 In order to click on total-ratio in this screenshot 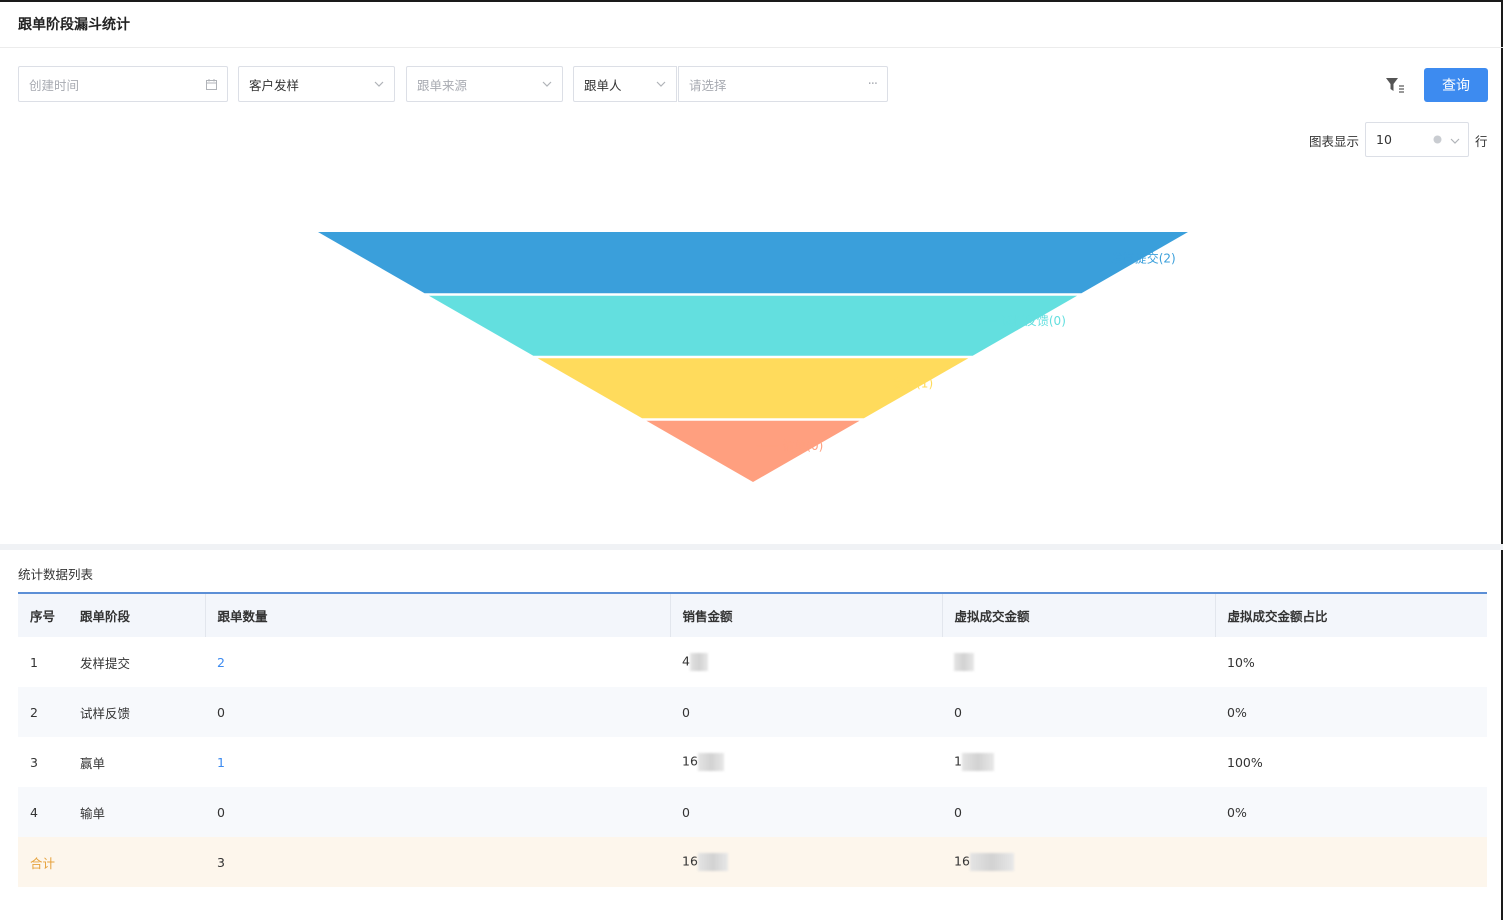, I will do `click(1351, 862)`.